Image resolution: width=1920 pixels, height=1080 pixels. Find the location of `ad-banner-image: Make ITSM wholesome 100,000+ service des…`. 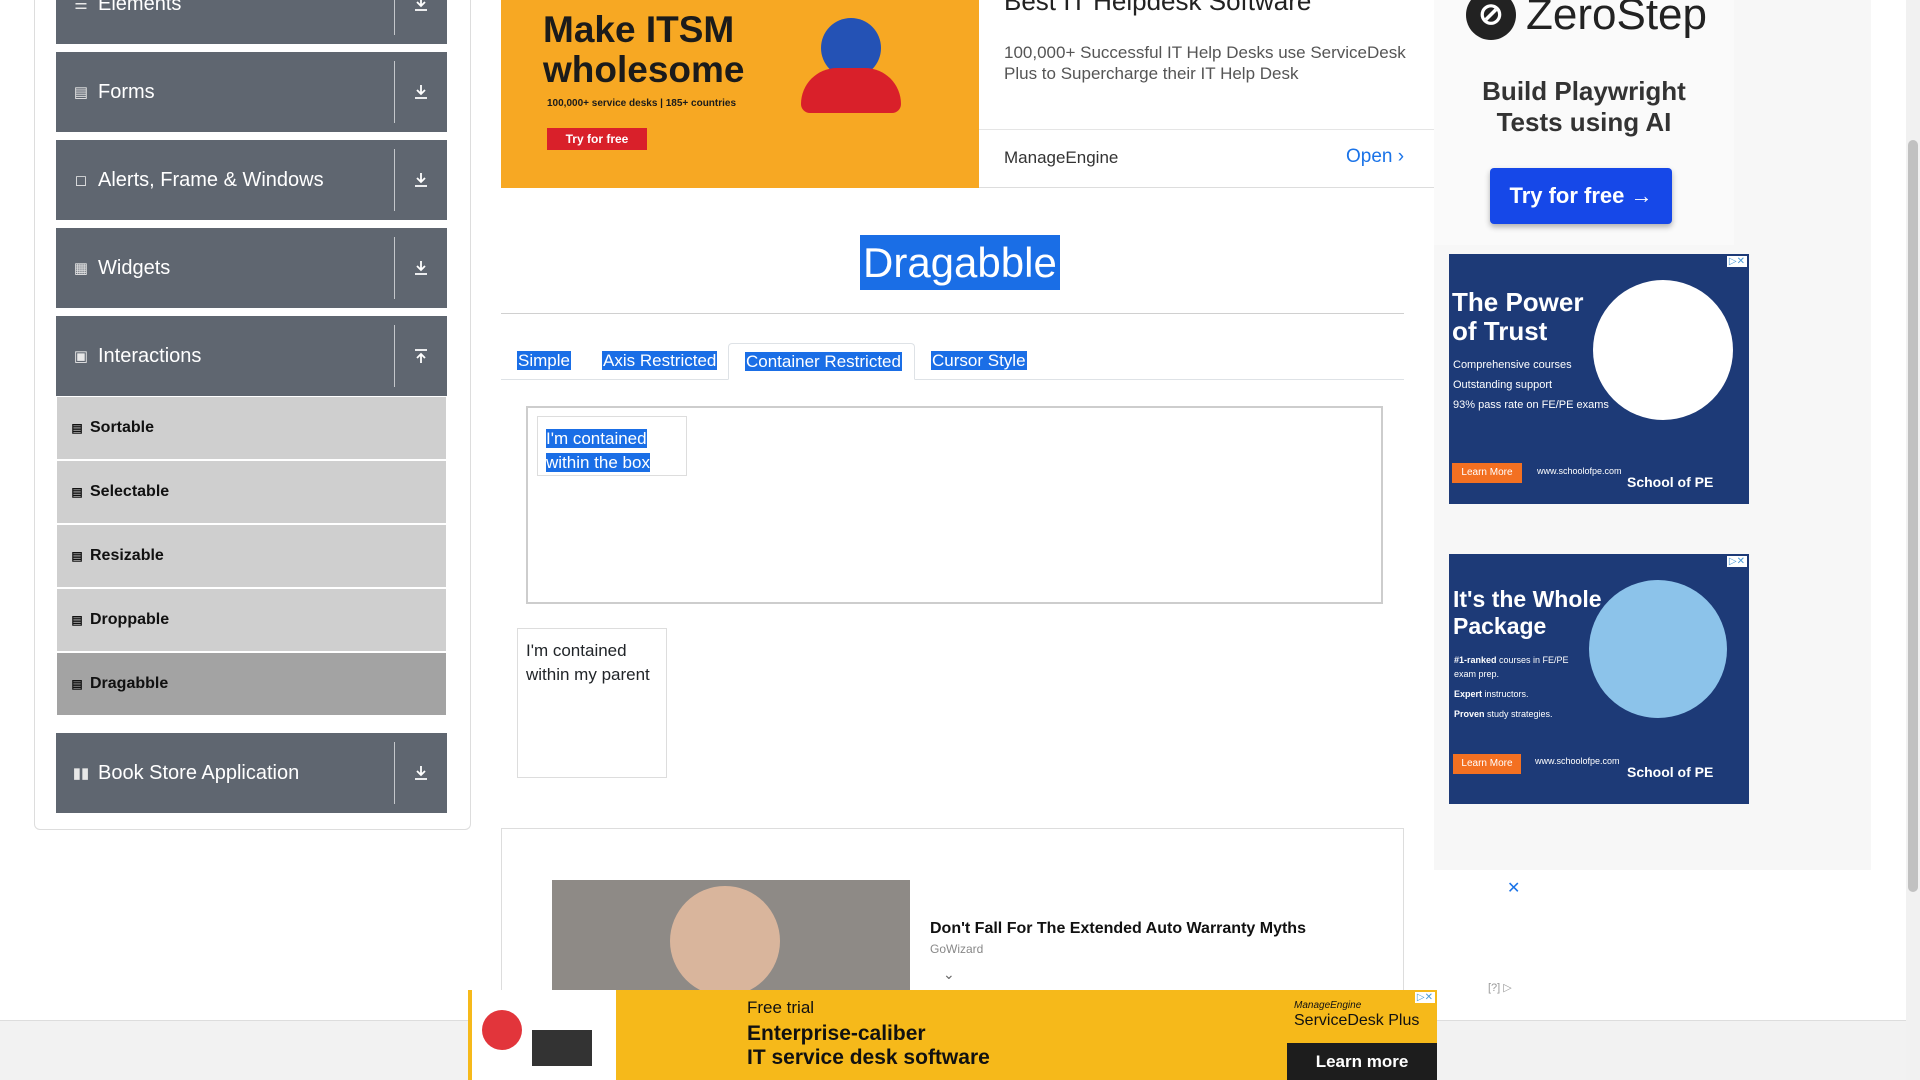

ad-banner-image: Make ITSM wholesome 100,000+ service des… is located at coordinates (740, 94).